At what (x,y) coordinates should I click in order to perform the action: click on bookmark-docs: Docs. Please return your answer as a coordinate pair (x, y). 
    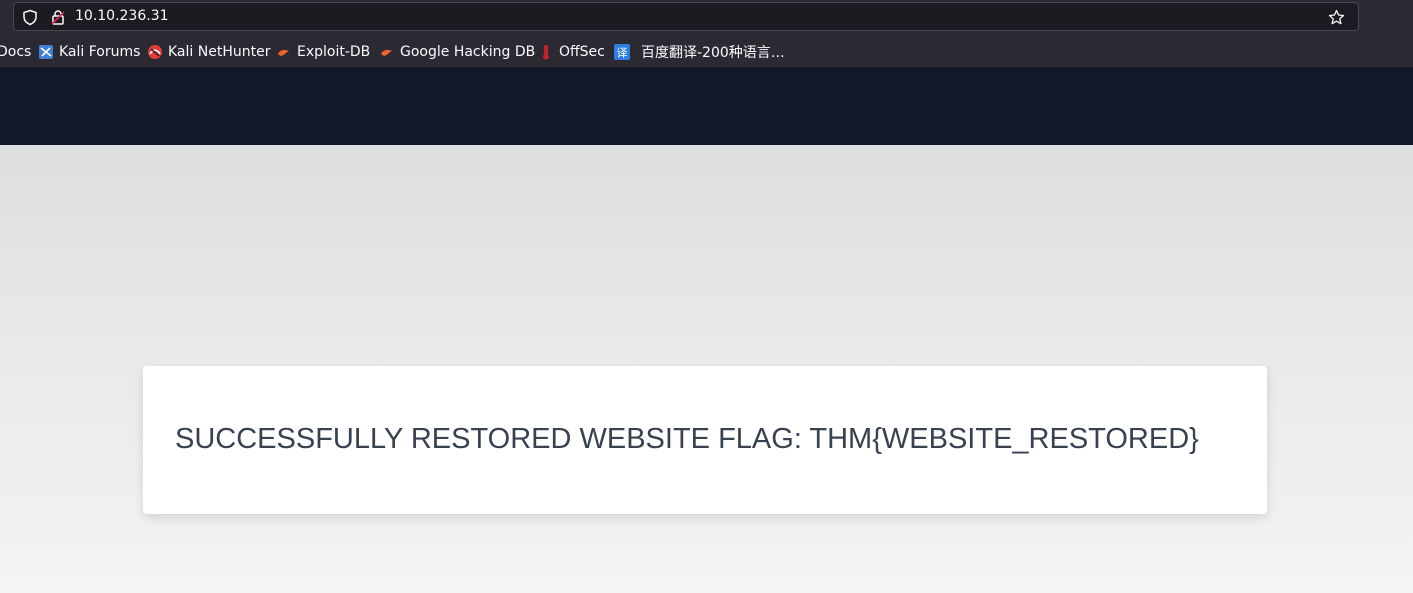
    Looking at the image, I should click on (15, 52).